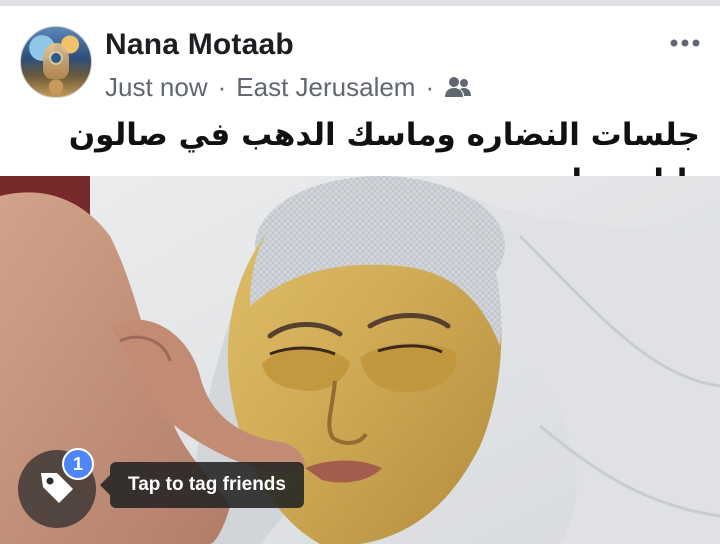  I want to click on tag-count-badge: 1, so click(78, 464).